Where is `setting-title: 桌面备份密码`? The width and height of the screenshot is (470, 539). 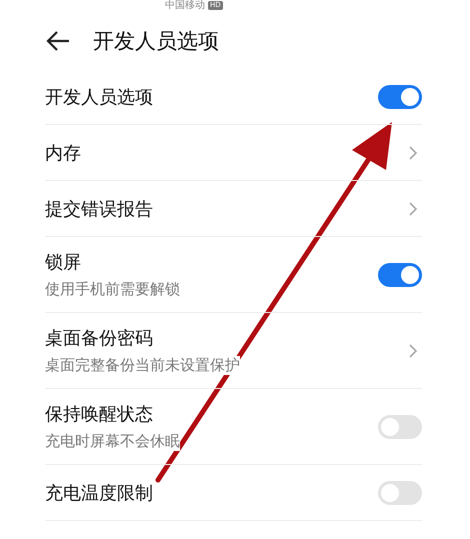
setting-title: 桌面备份密码 is located at coordinates (226, 338).